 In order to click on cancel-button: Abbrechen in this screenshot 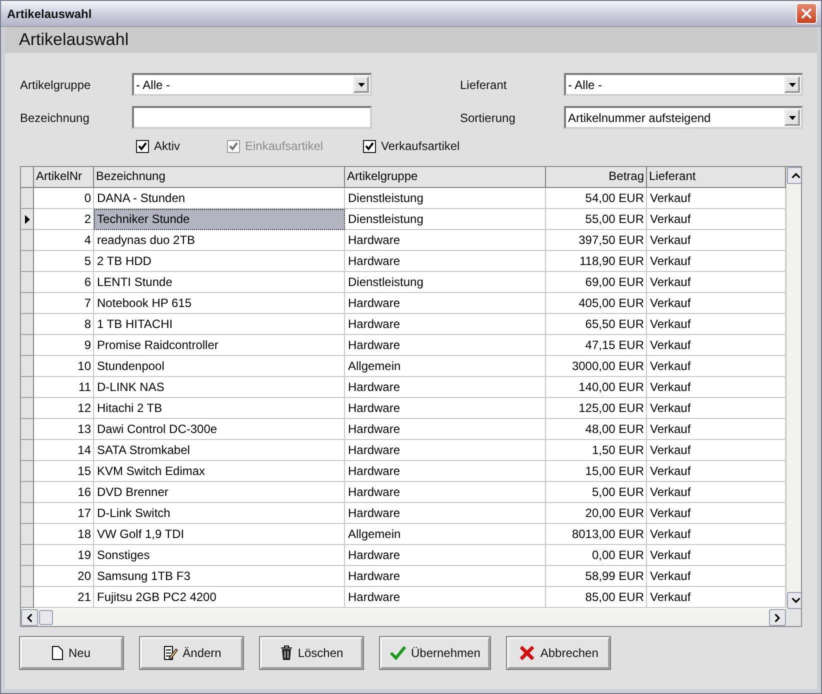, I will do `click(558, 653)`.